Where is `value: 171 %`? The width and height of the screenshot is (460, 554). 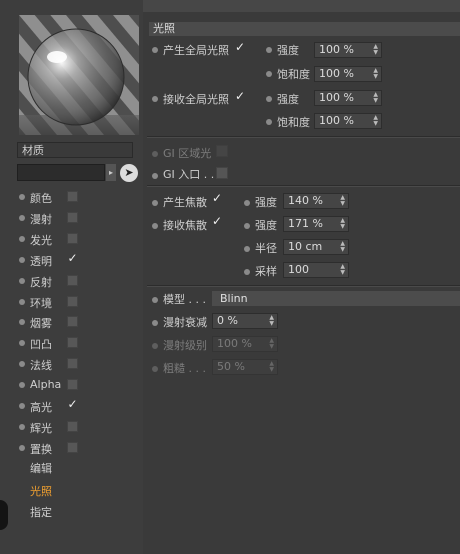 value: 171 % is located at coordinates (305, 223).